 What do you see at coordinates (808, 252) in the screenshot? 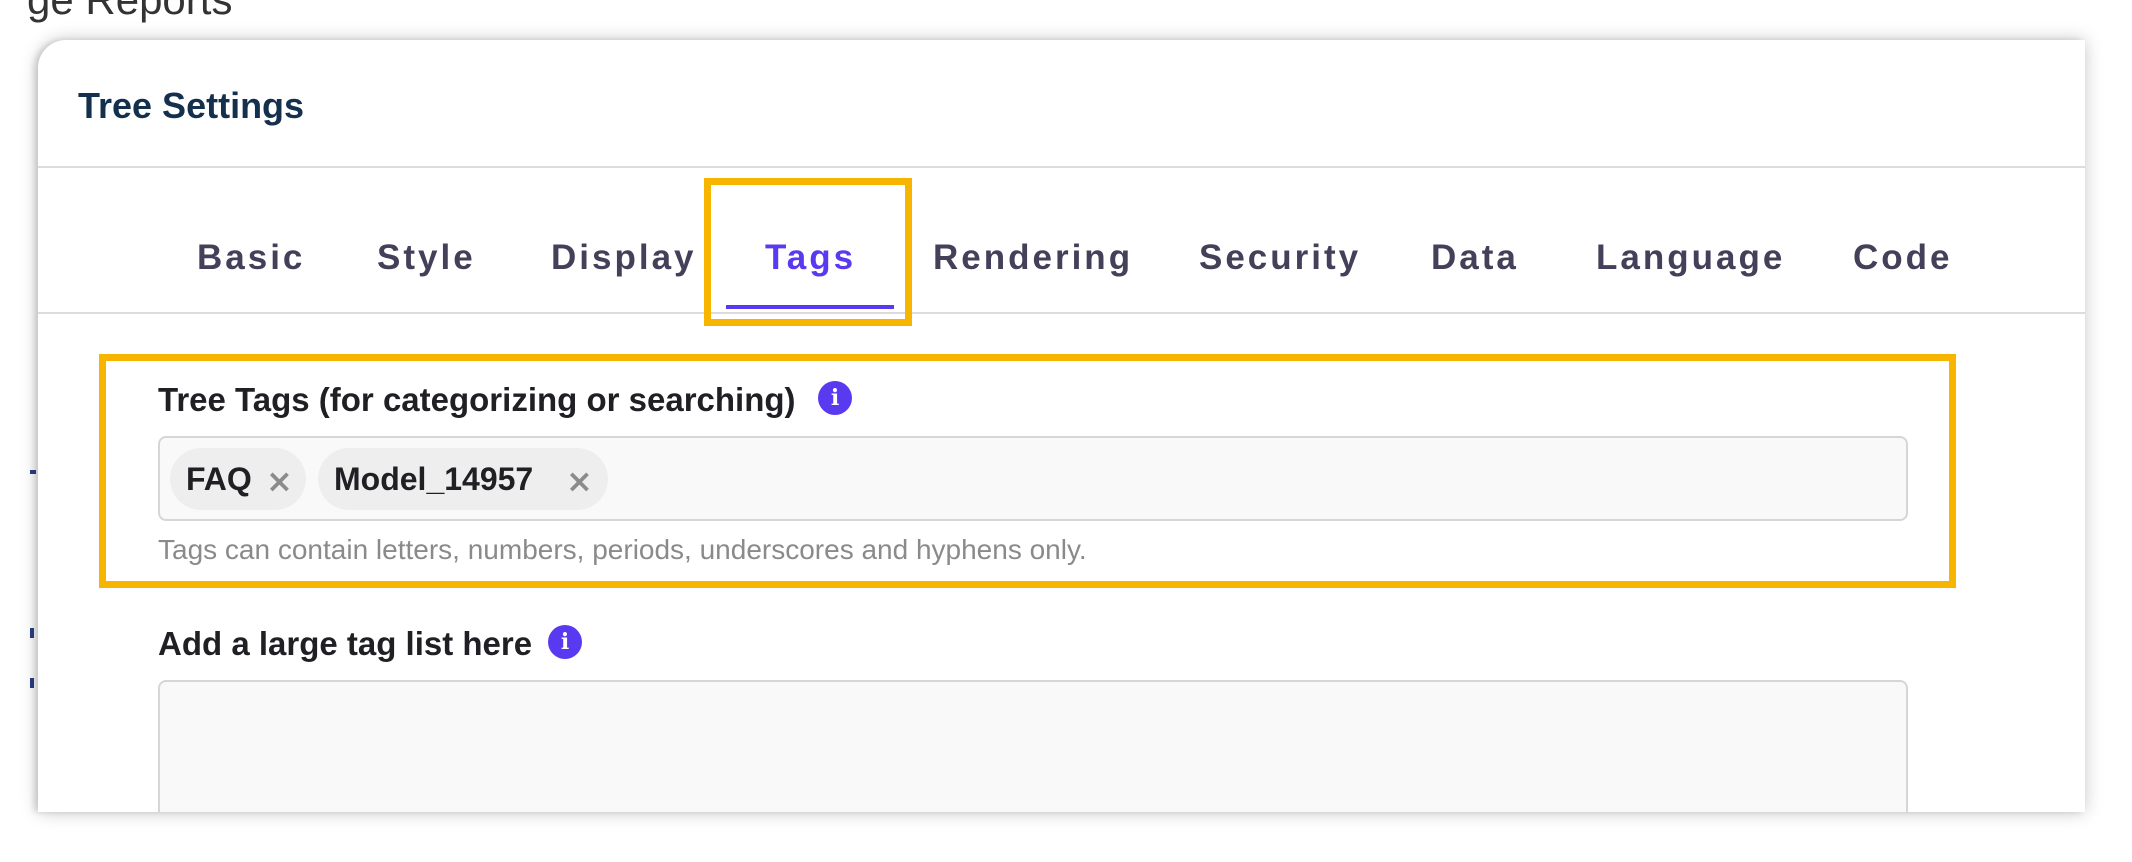
I see `tags-tab-highlight` at bounding box center [808, 252].